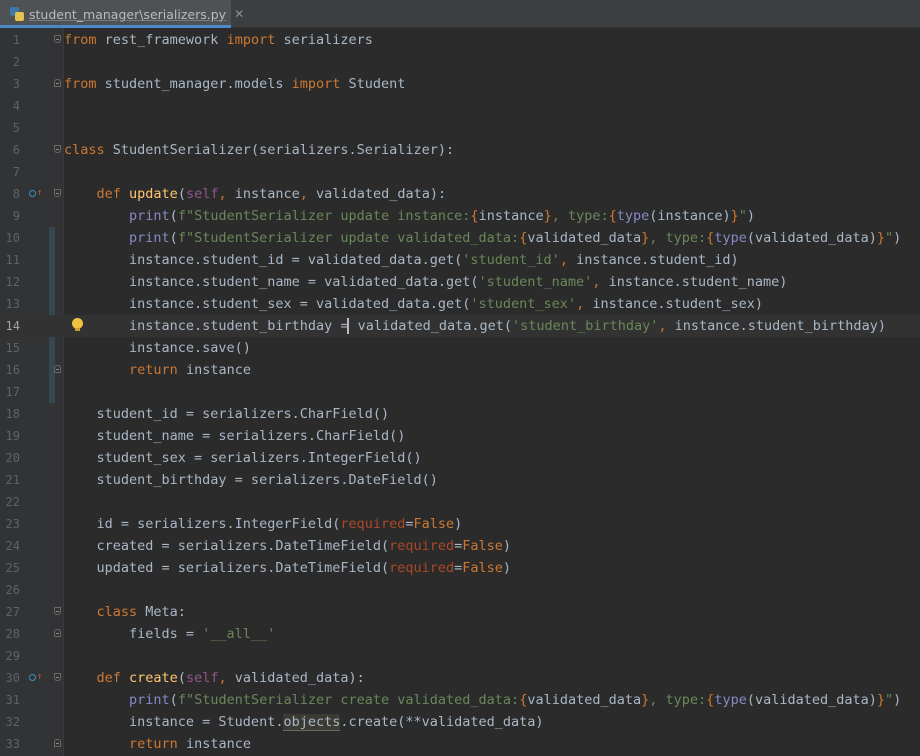  Describe the element at coordinates (214, 678) in the screenshot. I see `code-text: def create(self, validated_data):` at that location.